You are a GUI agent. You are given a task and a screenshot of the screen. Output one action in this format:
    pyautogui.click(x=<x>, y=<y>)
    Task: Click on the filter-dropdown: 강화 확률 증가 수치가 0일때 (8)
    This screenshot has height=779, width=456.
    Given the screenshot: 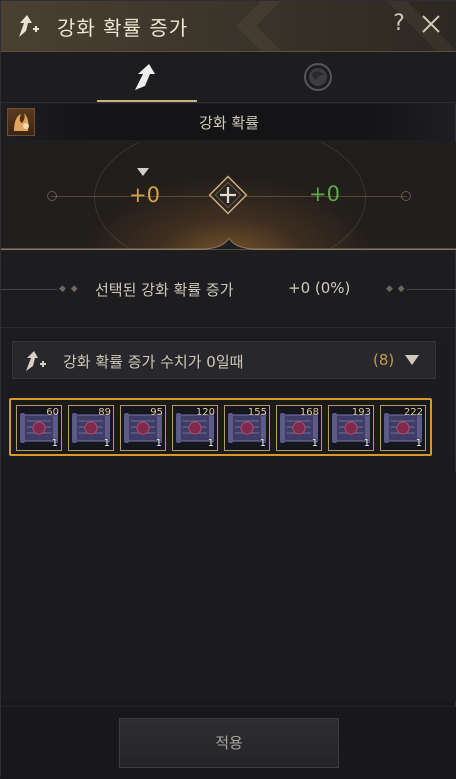 What is the action you would take?
    pyautogui.click(x=224, y=360)
    